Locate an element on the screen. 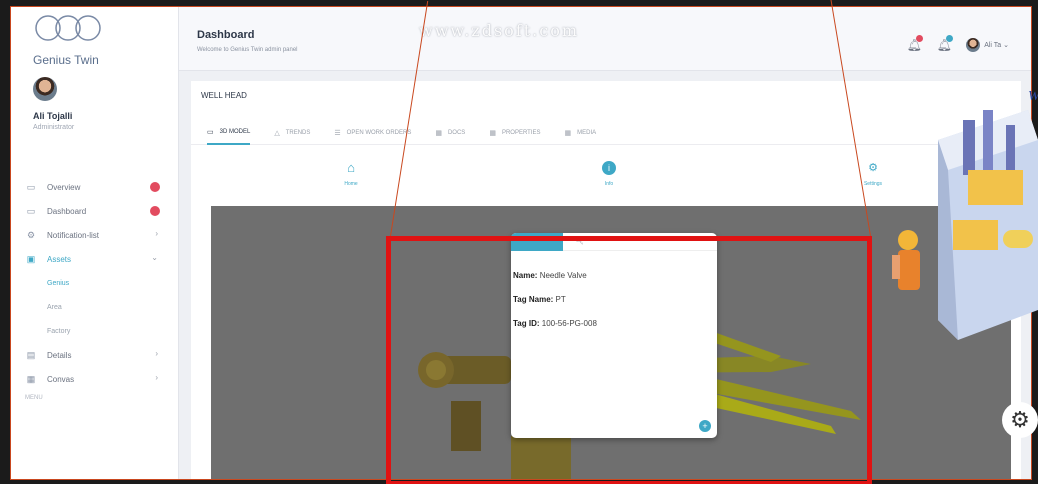  sidebar-item-assets: ▣ Assets ⌄ is located at coordinates (94, 259).